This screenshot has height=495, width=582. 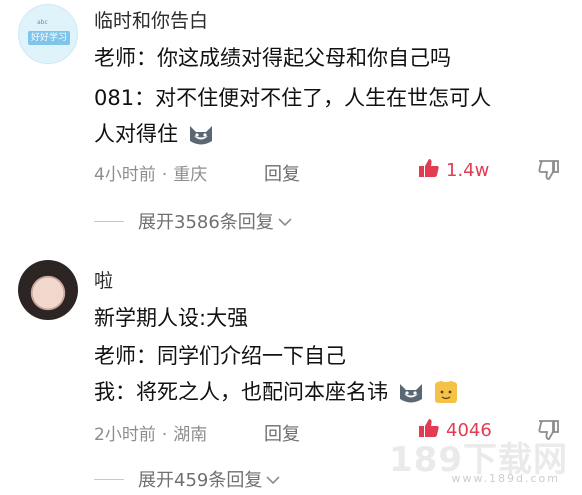 I want to click on comment-line-3: 人对得住, so click(x=154, y=135).